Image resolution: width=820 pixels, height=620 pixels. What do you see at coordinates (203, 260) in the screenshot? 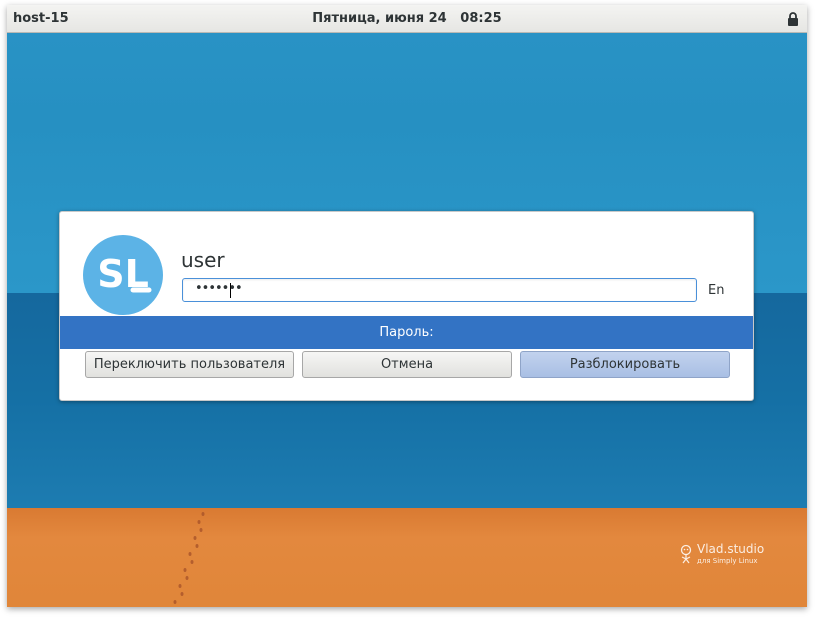
I see `username-label: user` at bounding box center [203, 260].